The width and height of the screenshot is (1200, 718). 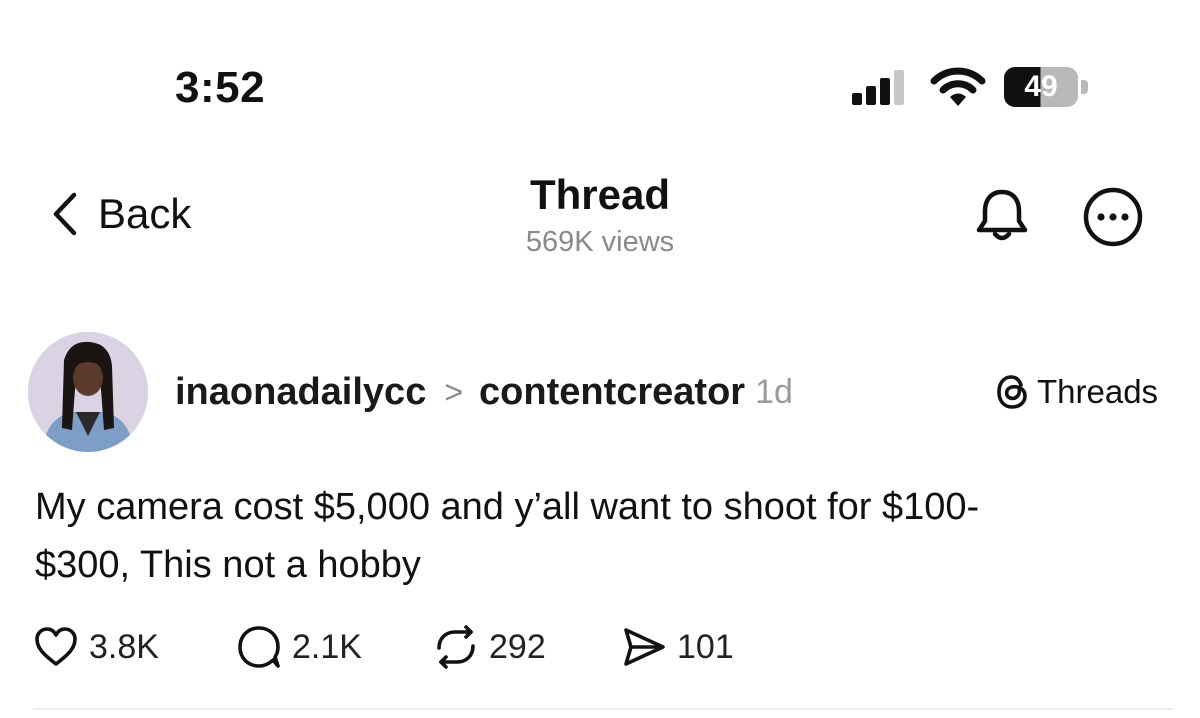 I want to click on back-button: Back, so click(x=120, y=214).